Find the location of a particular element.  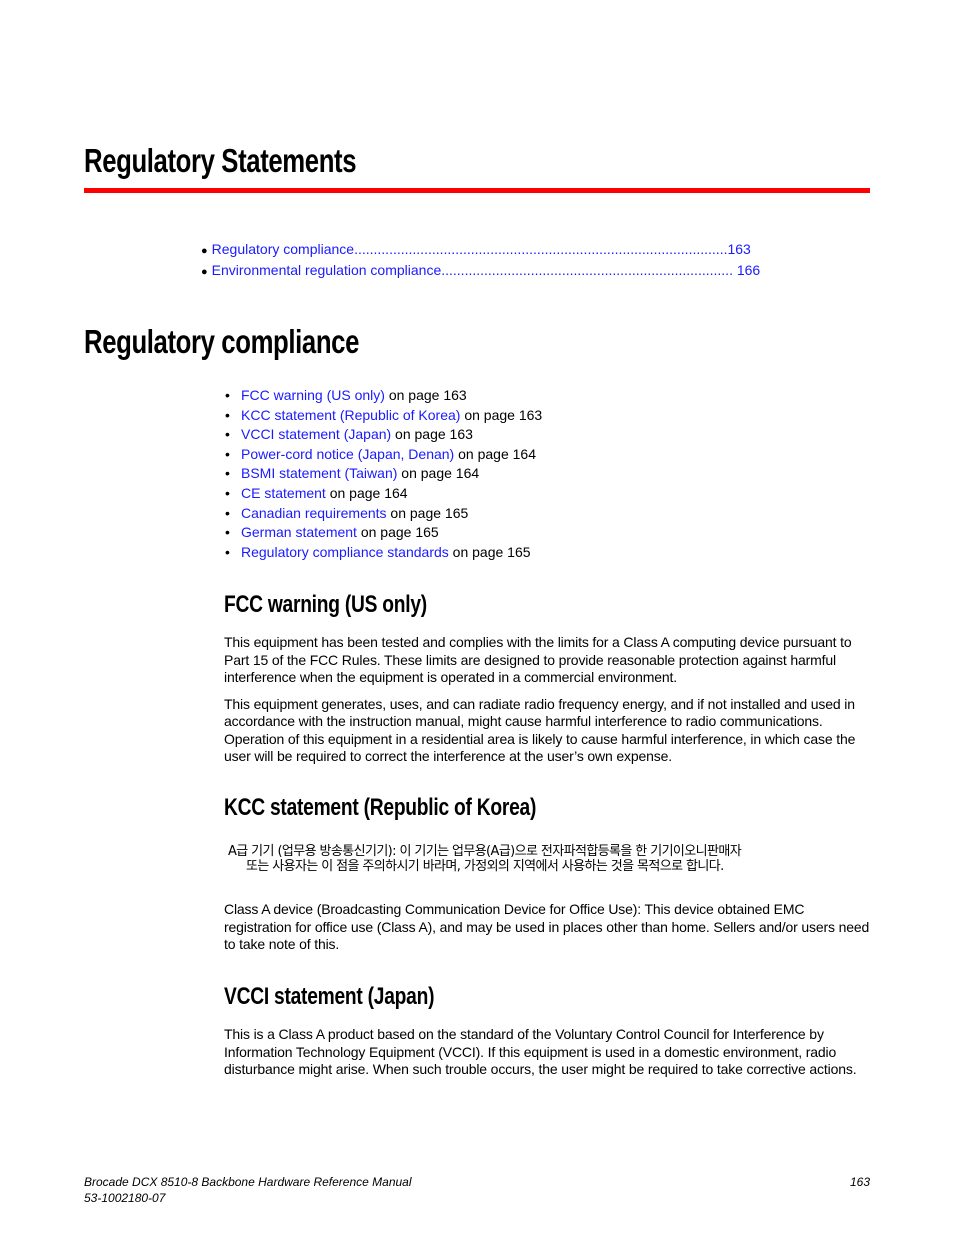

section-link: KCC statement (Republic of Korea) is located at coordinates (350, 415).